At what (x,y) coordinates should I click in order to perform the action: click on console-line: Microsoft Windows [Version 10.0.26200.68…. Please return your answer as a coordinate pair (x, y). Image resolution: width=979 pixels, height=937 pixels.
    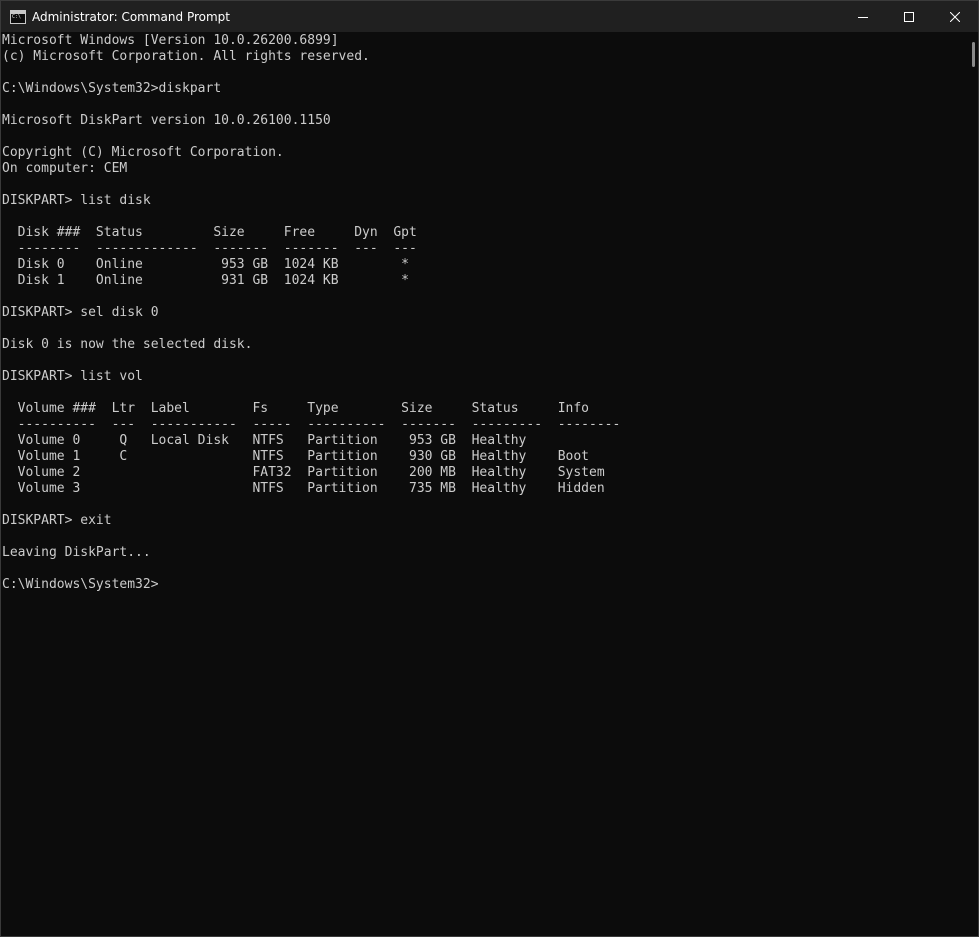
    Looking at the image, I should click on (170, 40).